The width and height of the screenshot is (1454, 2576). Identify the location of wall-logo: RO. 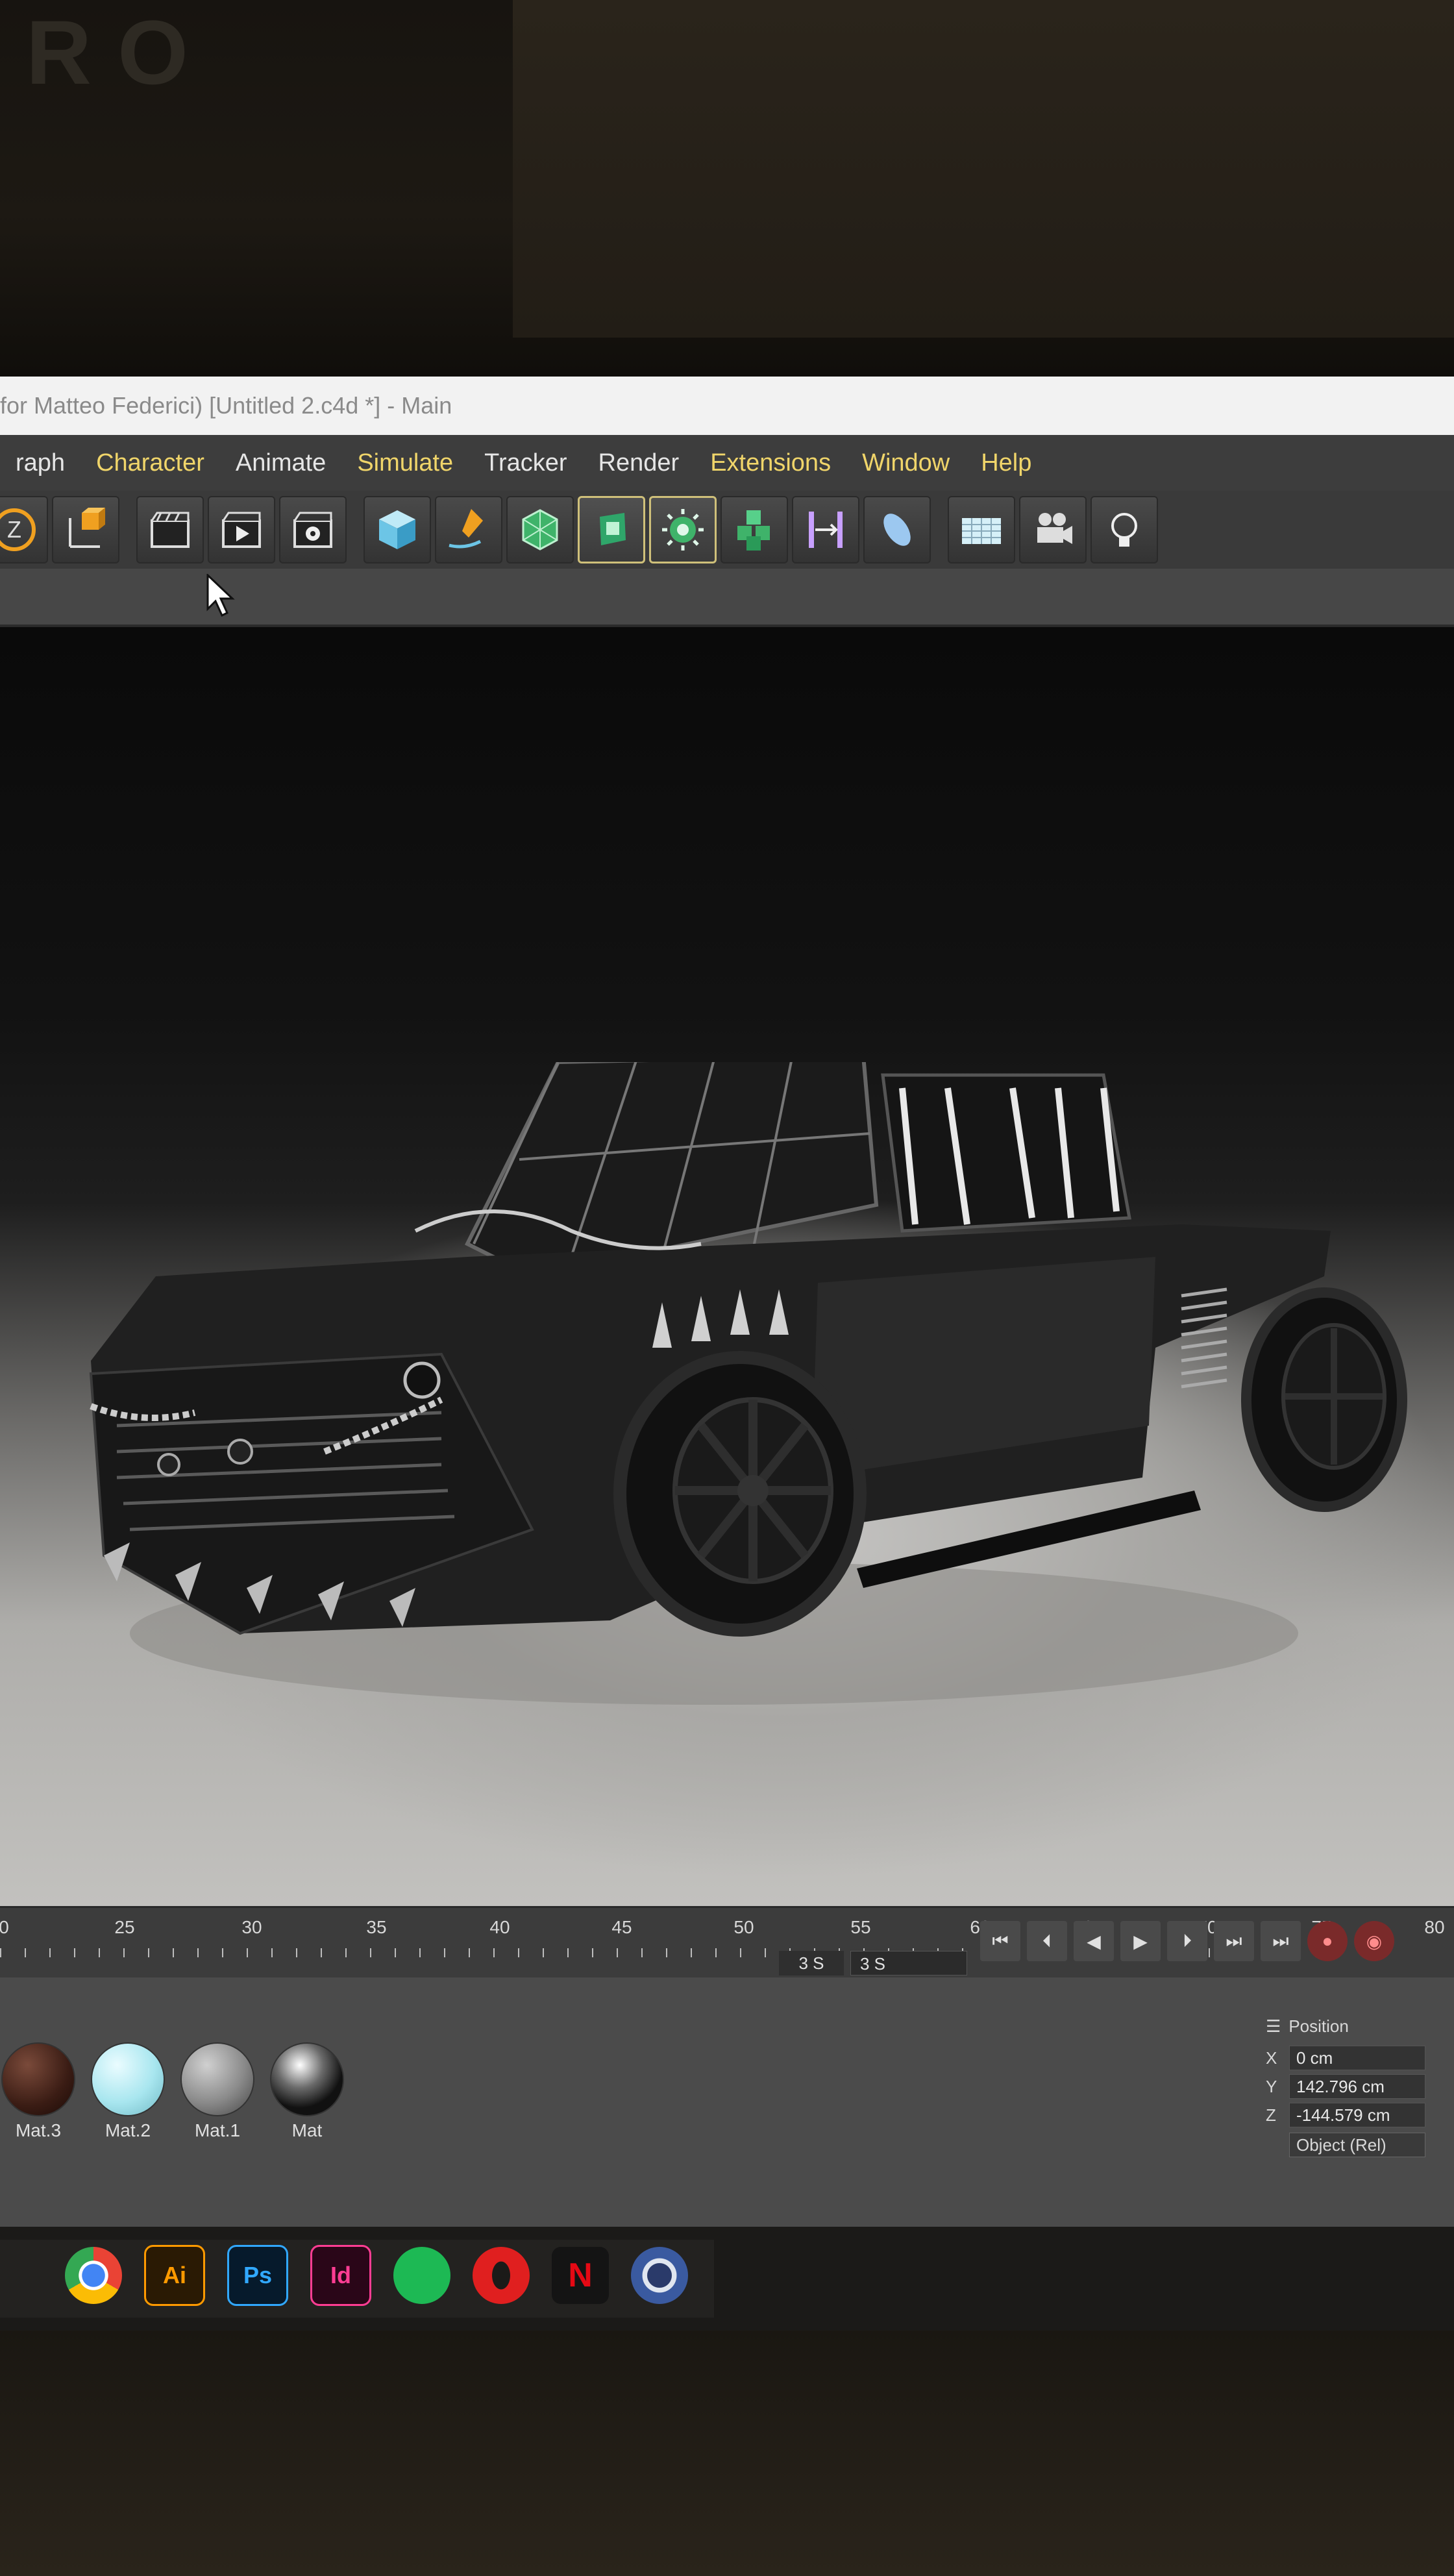
(120, 52).